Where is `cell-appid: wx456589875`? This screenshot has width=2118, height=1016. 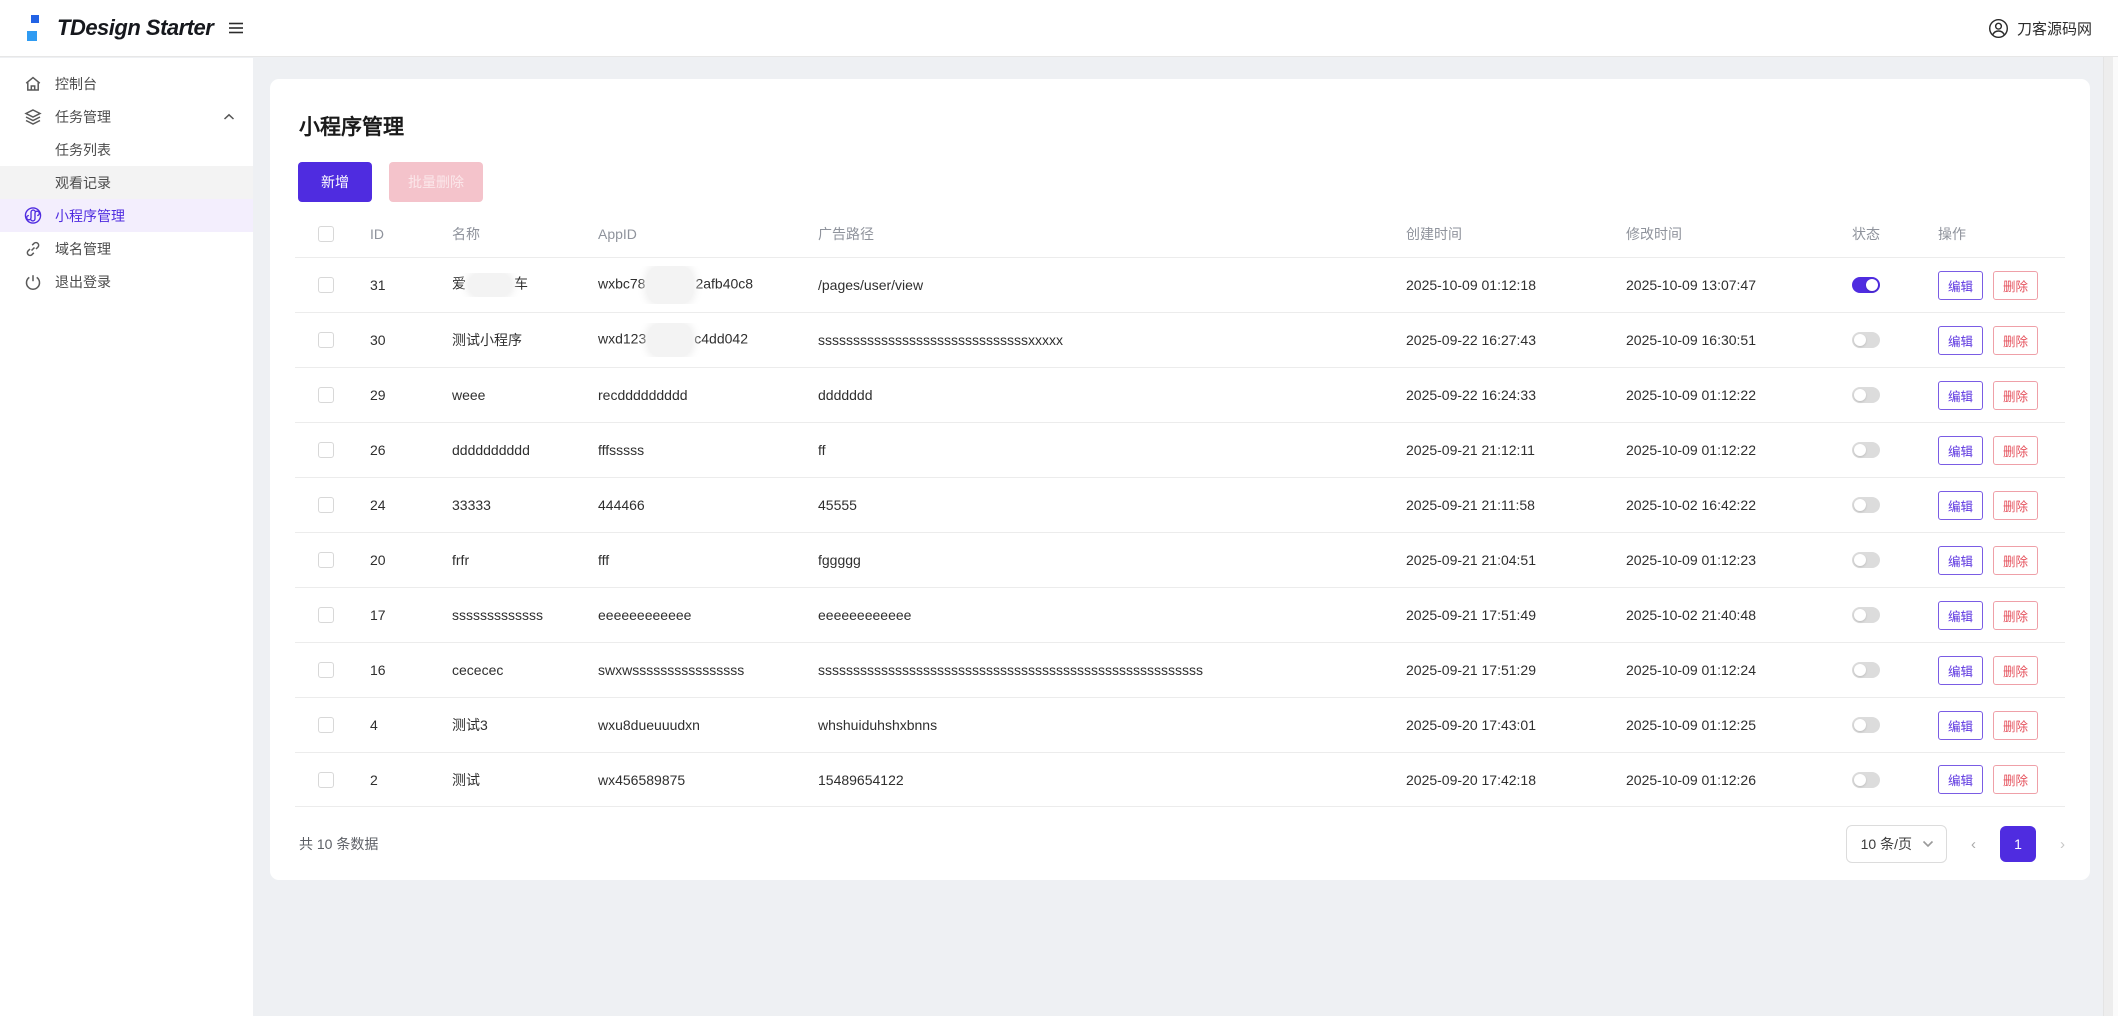 cell-appid: wx456589875 is located at coordinates (642, 779).